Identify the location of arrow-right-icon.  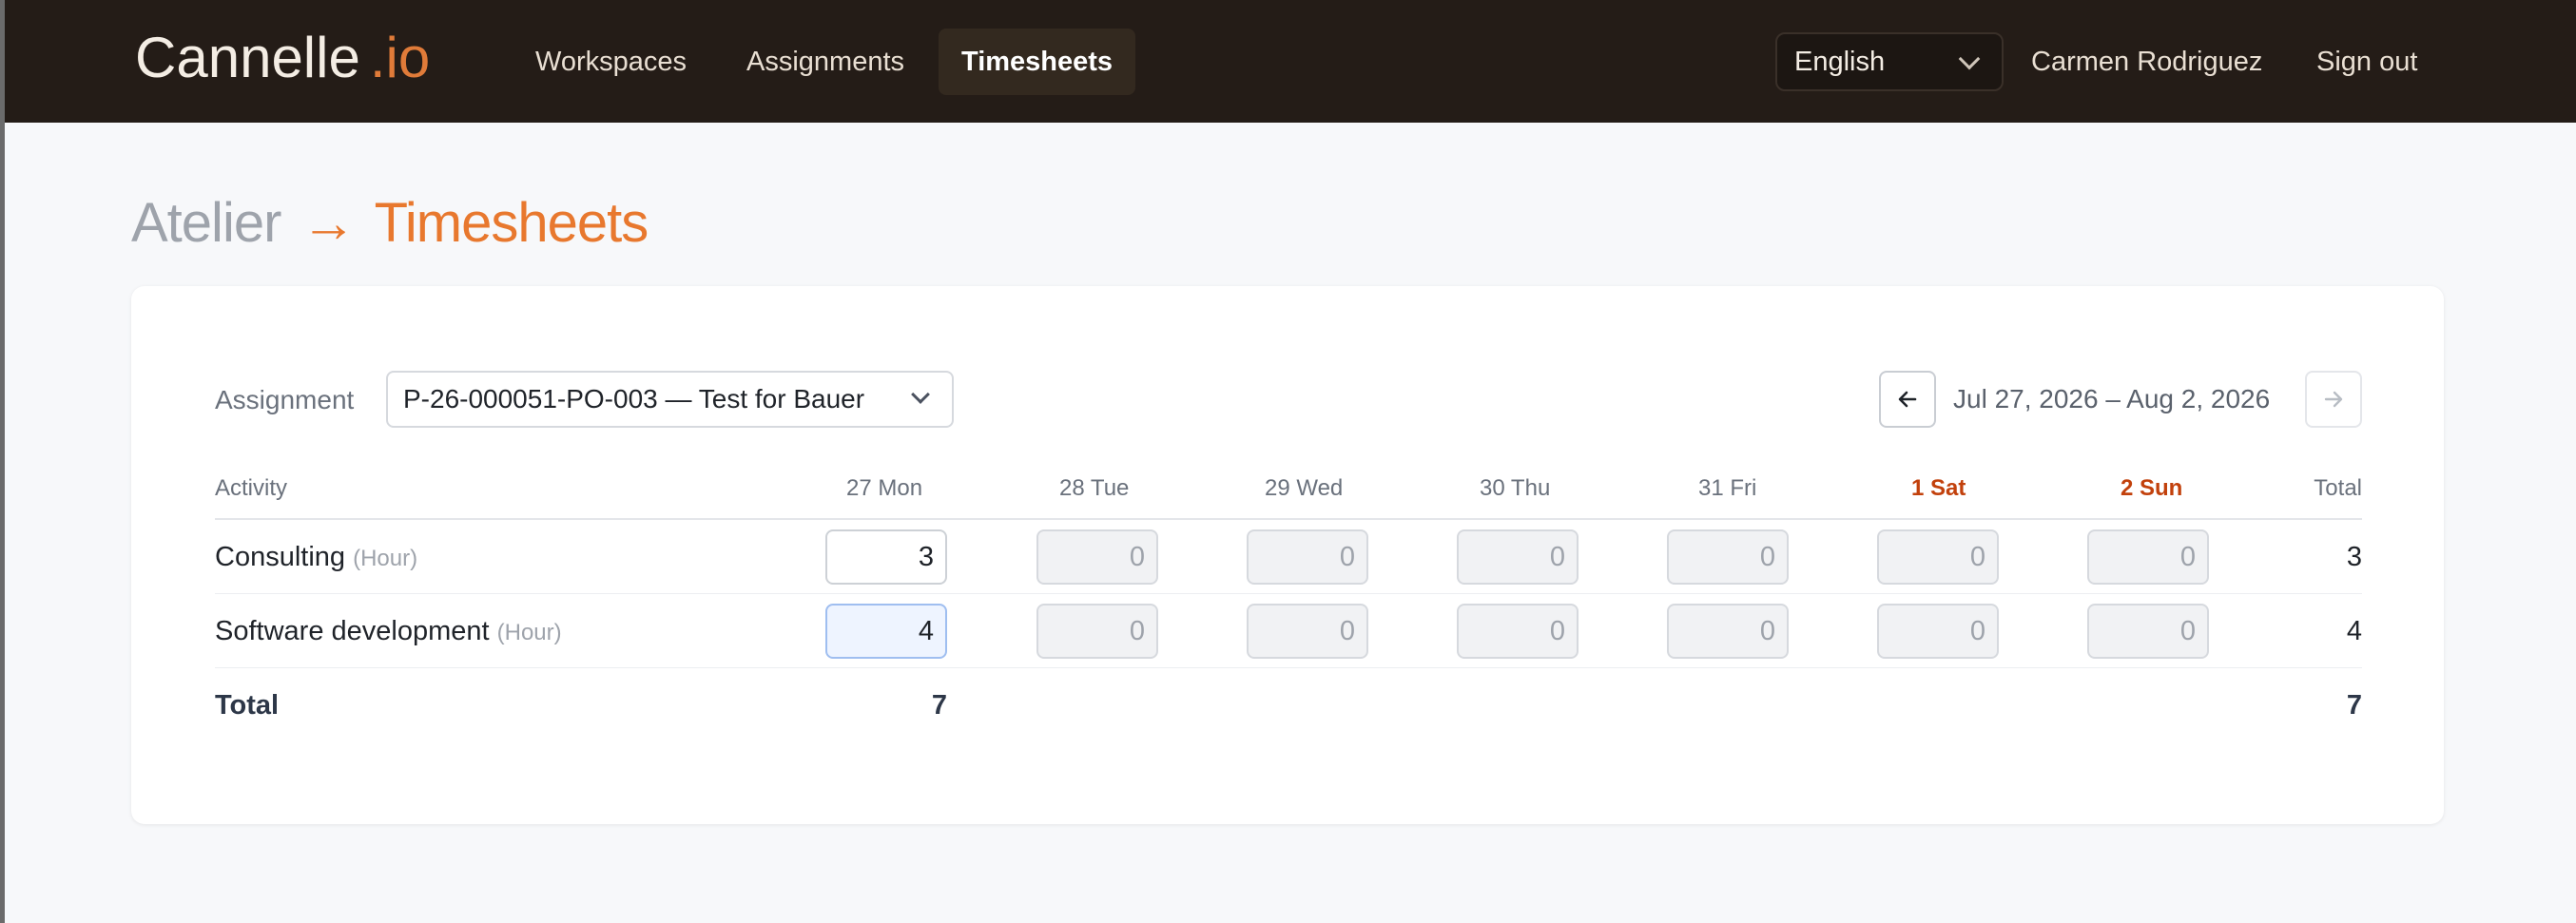
(2333, 399).